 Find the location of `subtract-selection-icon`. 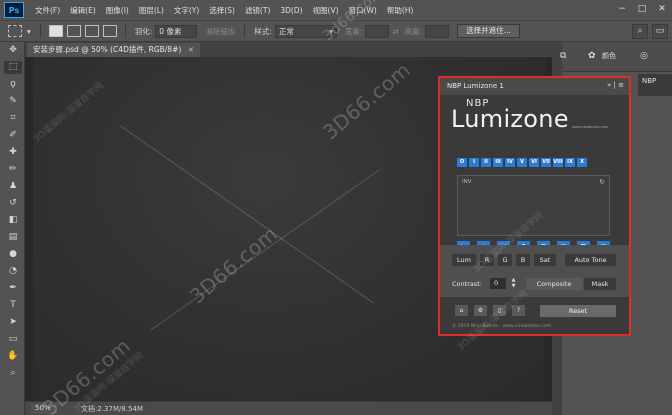

subtract-selection-icon is located at coordinates (91, 31).